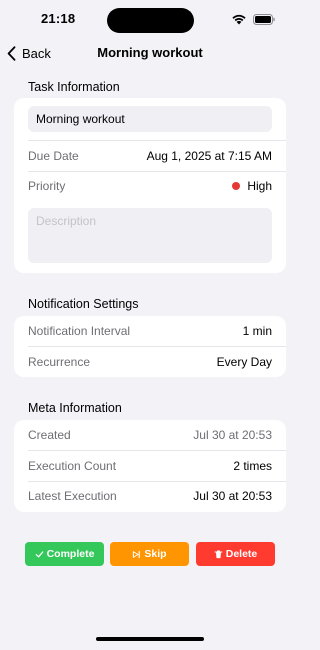 The height and width of the screenshot is (650, 320). I want to click on execution-count-row: Execution Count 2 times, so click(150, 466).